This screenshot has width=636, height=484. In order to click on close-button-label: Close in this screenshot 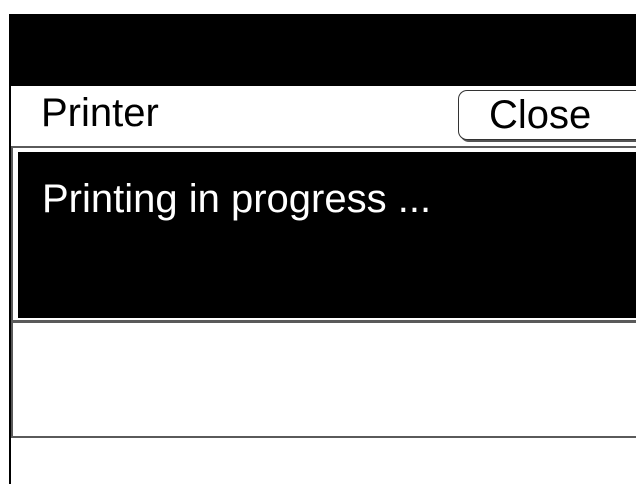, I will do `click(540, 115)`.